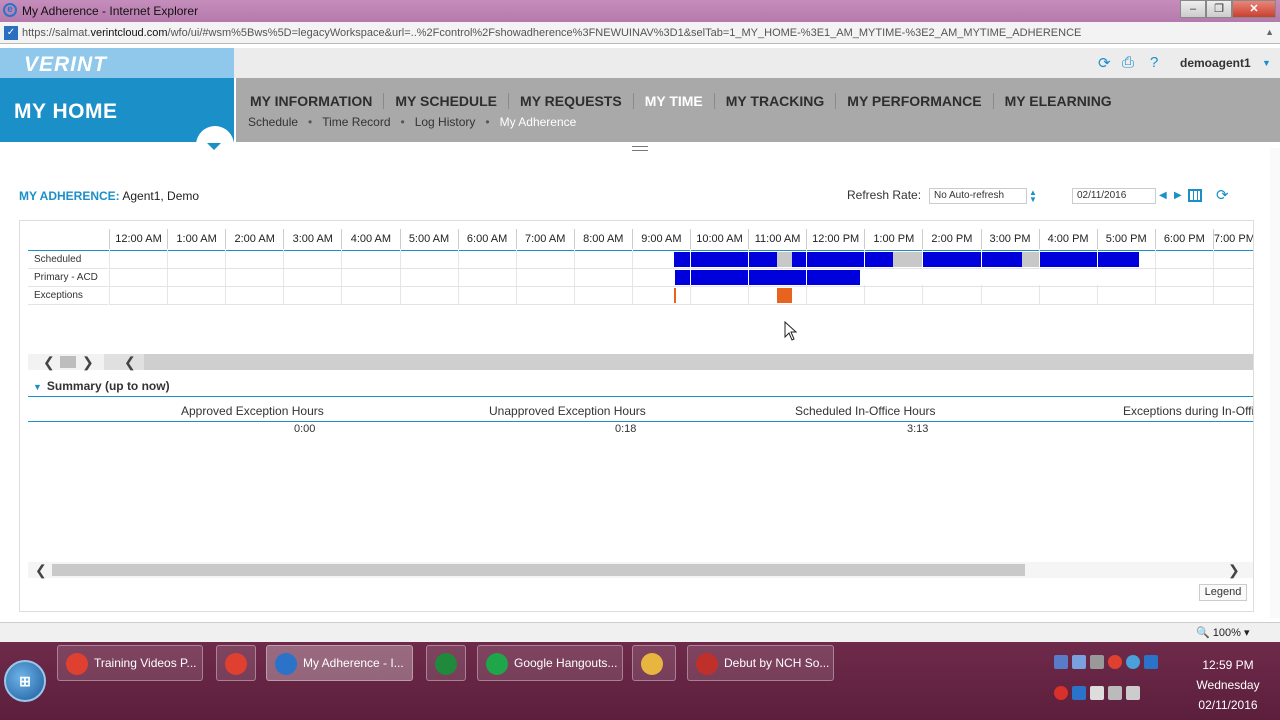 The image size is (1280, 720). What do you see at coordinates (1151, 662) in the screenshot?
I see `tray-shield-icon` at bounding box center [1151, 662].